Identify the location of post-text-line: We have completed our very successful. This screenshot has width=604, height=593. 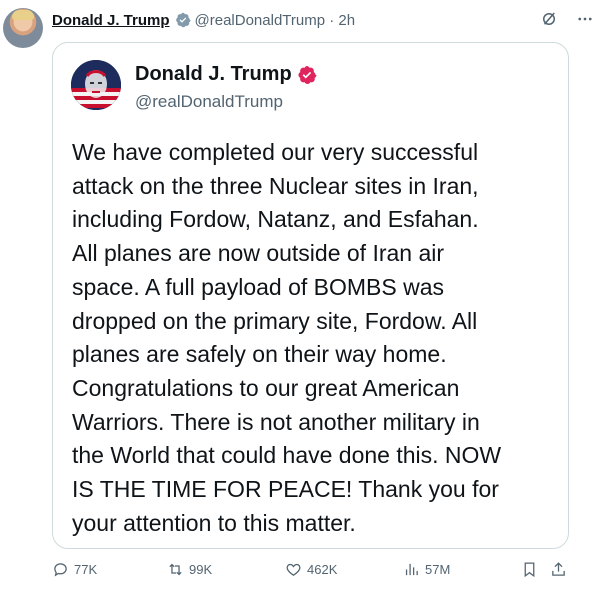
(275, 152).